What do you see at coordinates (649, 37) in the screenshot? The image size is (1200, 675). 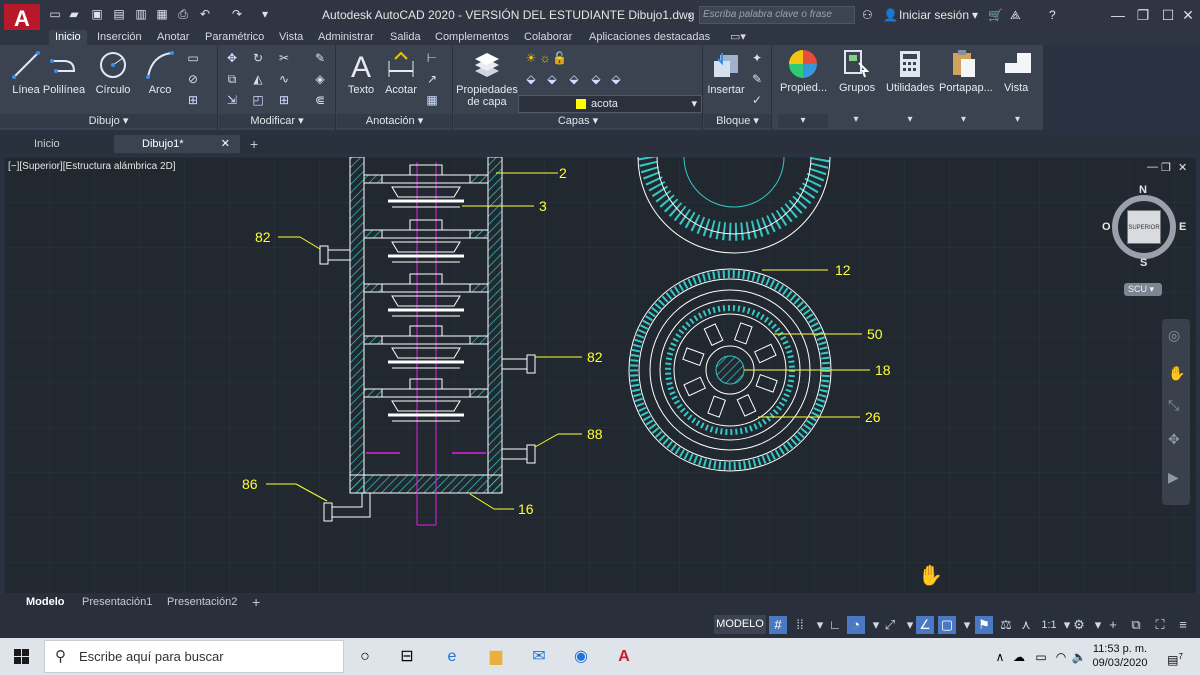 I see `tab-aplicaciones-destacadas: Aplicaciones destacadas` at bounding box center [649, 37].